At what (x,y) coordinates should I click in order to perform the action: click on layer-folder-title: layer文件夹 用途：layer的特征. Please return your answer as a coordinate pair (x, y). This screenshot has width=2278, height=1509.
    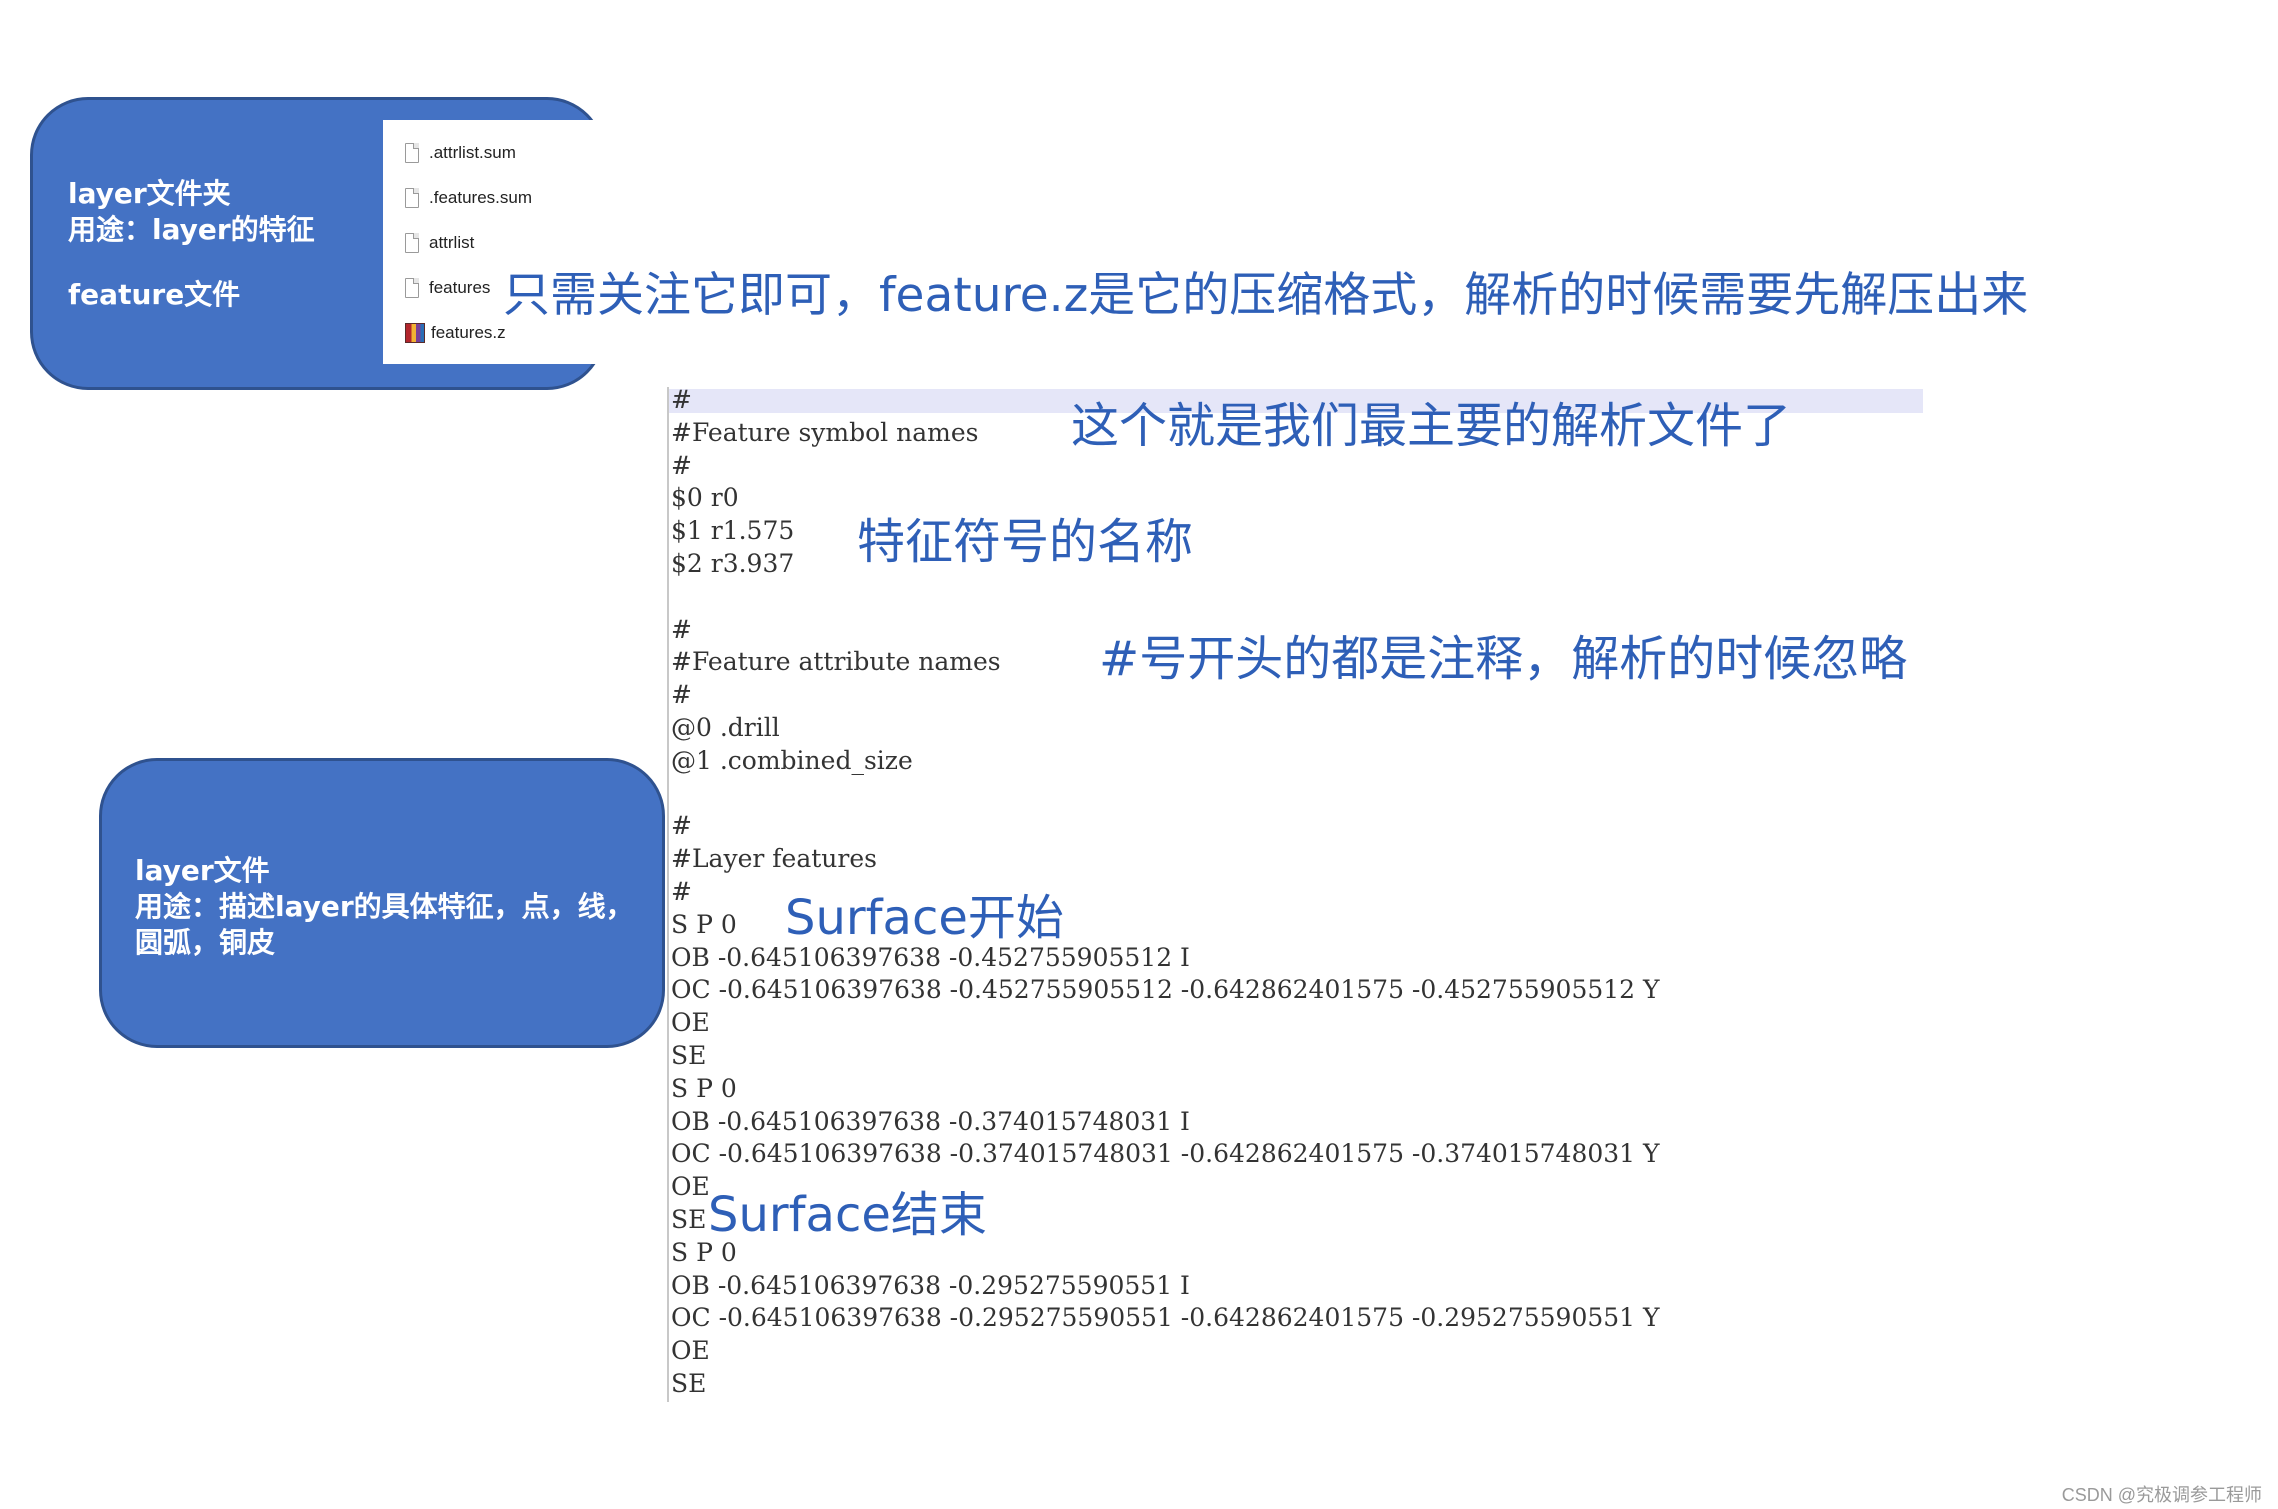
    Looking at the image, I should click on (191, 211).